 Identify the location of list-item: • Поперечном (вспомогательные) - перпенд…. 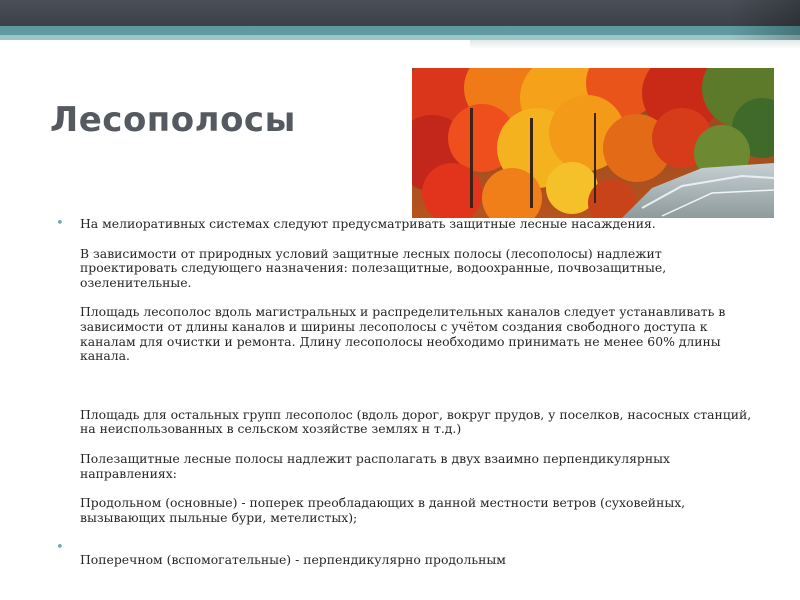
(406, 554).